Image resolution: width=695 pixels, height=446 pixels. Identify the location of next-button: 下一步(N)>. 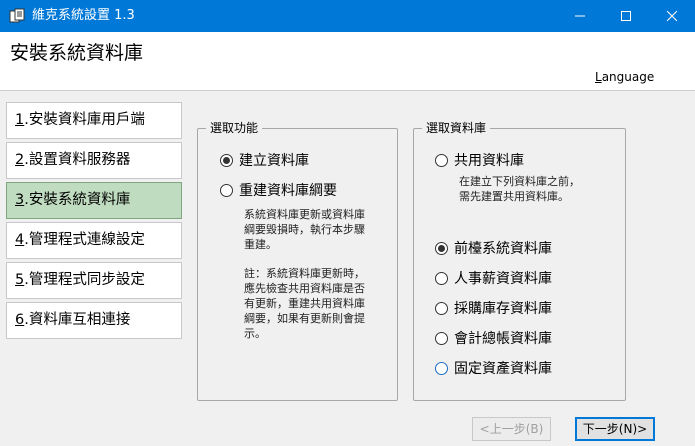
(615, 429).